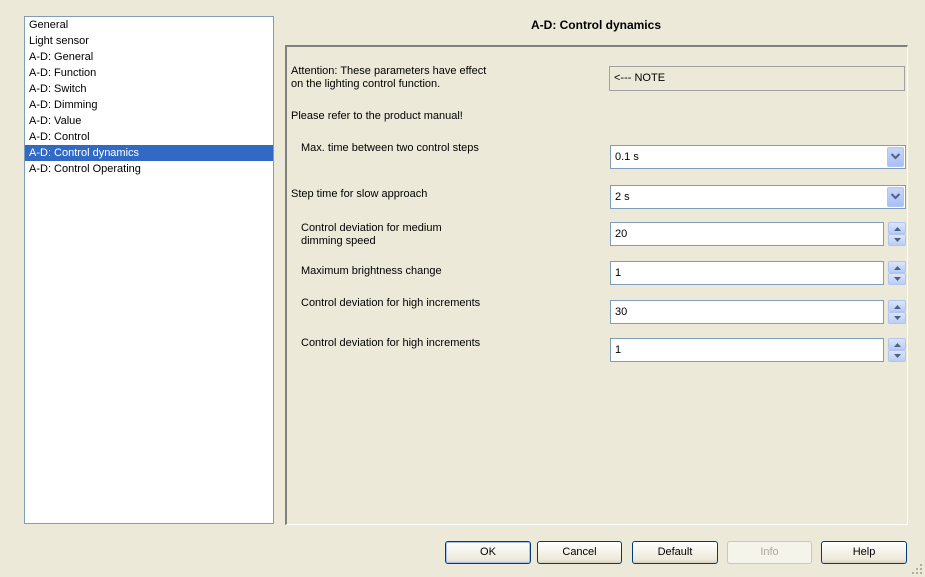  I want to click on sidebar-item-ad-control: A-D: Control, so click(149, 137).